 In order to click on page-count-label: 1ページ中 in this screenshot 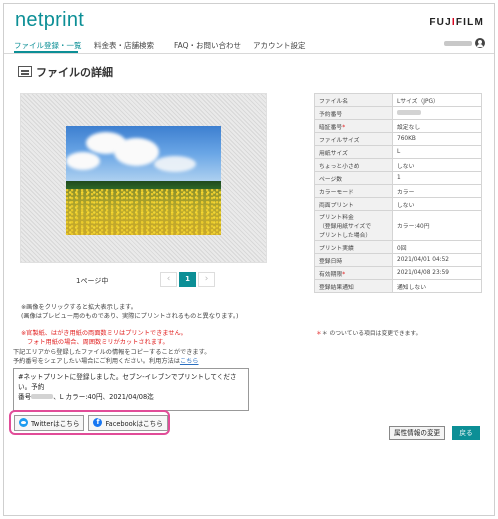, I will do `click(92, 281)`.